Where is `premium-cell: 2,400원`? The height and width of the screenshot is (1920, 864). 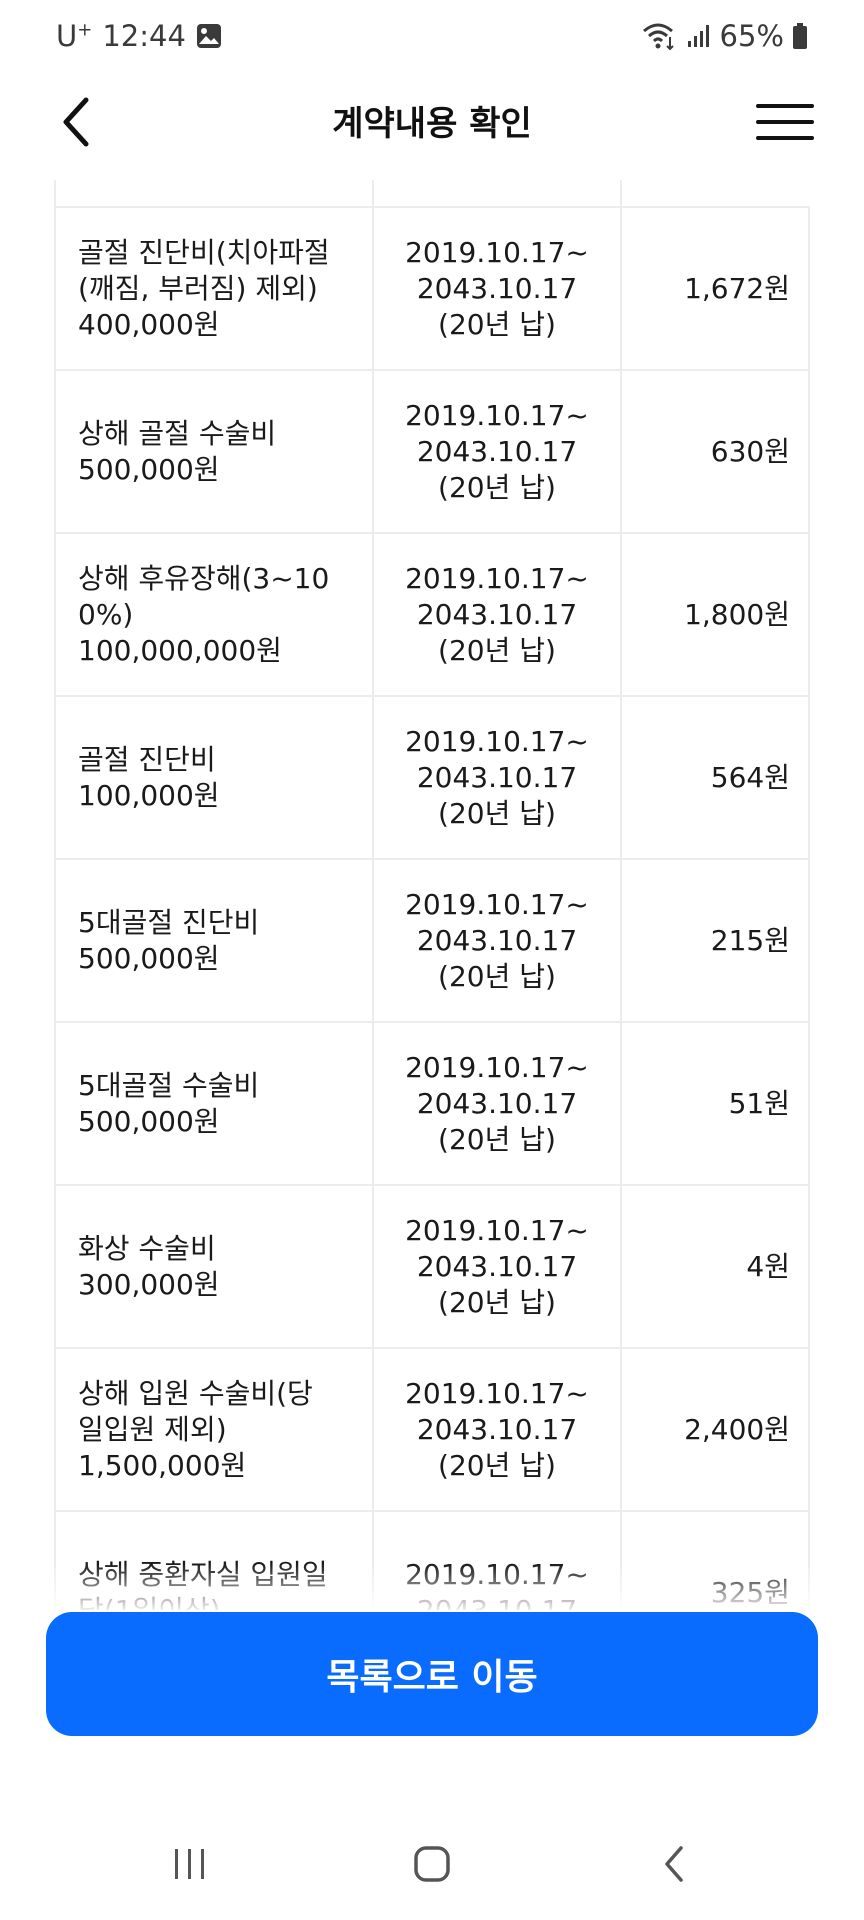
premium-cell: 2,400원 is located at coordinates (737, 1429).